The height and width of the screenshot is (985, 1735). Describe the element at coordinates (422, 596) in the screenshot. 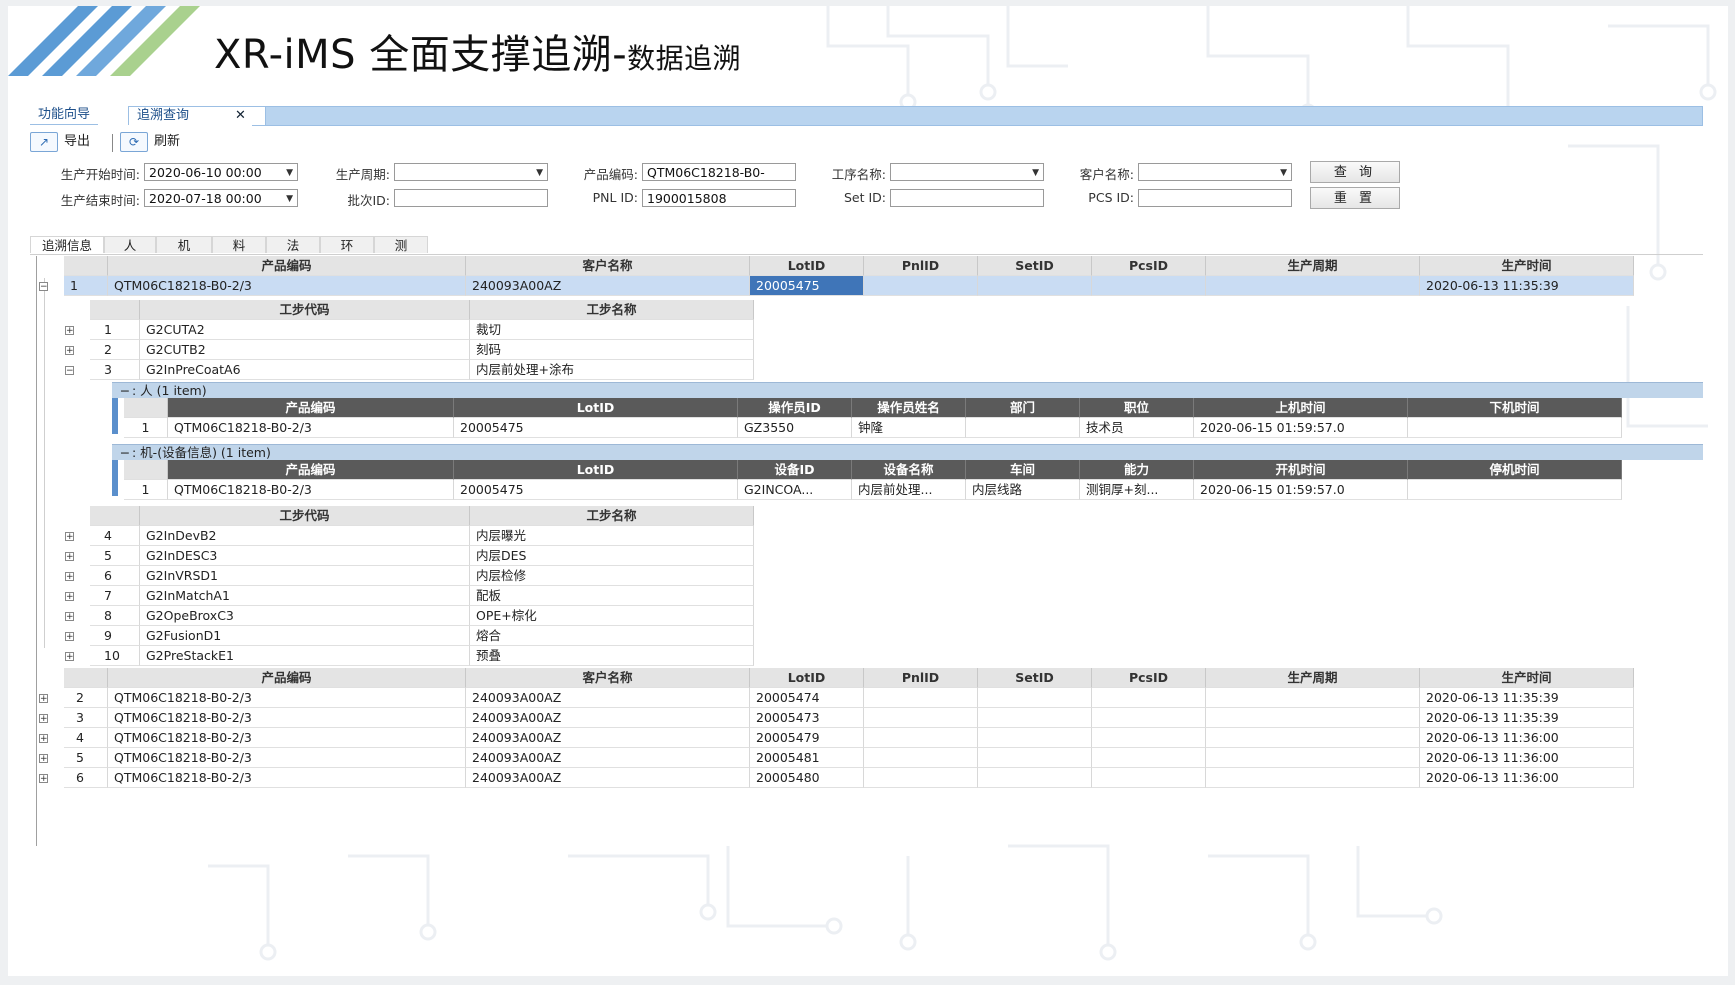

I see `table-row: 7 G2InMatchA1 配板` at that location.